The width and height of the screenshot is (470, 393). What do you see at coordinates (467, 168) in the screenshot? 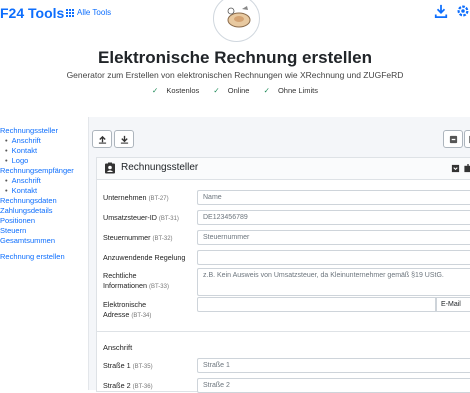
I see `export-icon` at bounding box center [467, 168].